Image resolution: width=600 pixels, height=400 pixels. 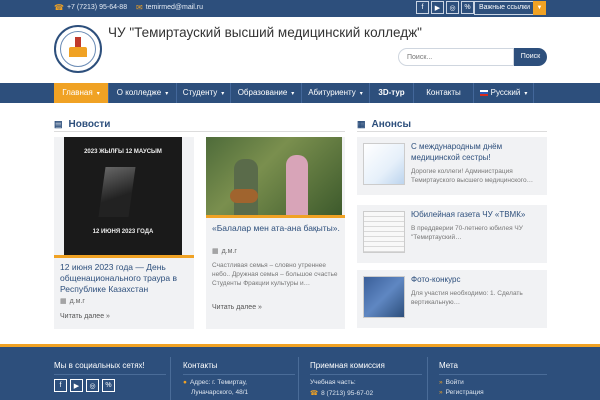 I want to click on nav-item-applicant: Абитуриенту ▾, so click(x=336, y=93).